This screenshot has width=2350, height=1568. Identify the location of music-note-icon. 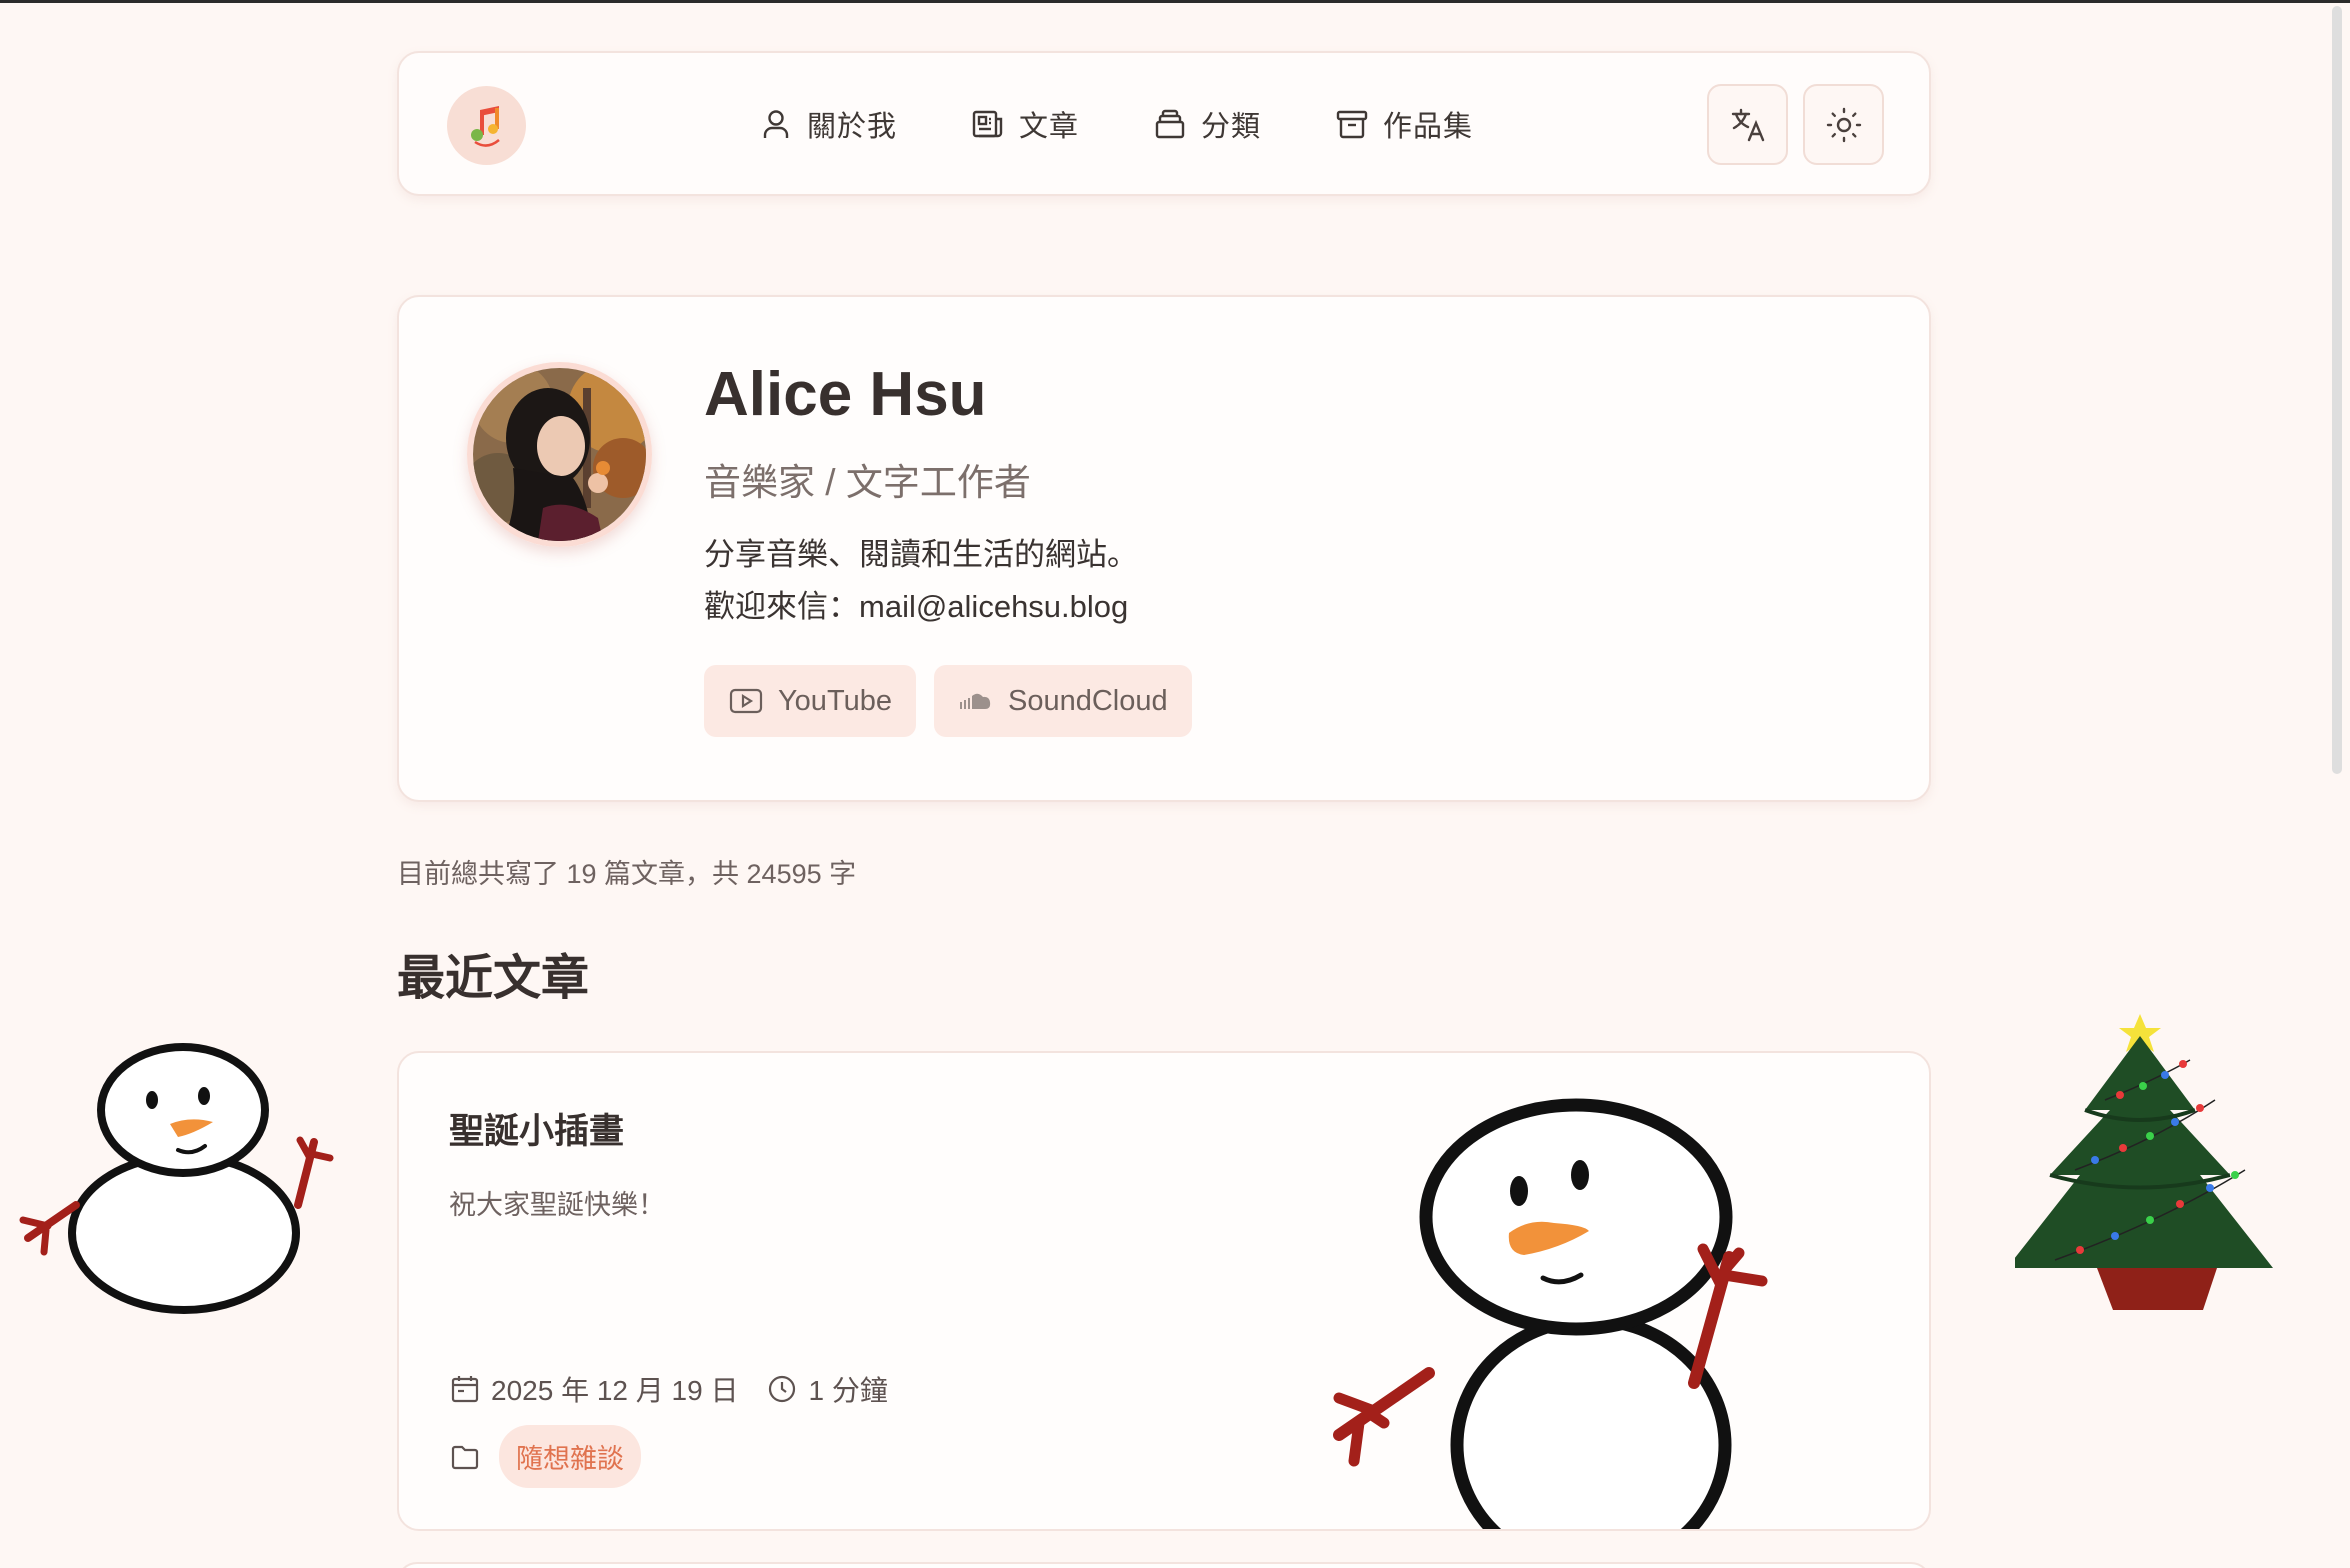
(485, 126).